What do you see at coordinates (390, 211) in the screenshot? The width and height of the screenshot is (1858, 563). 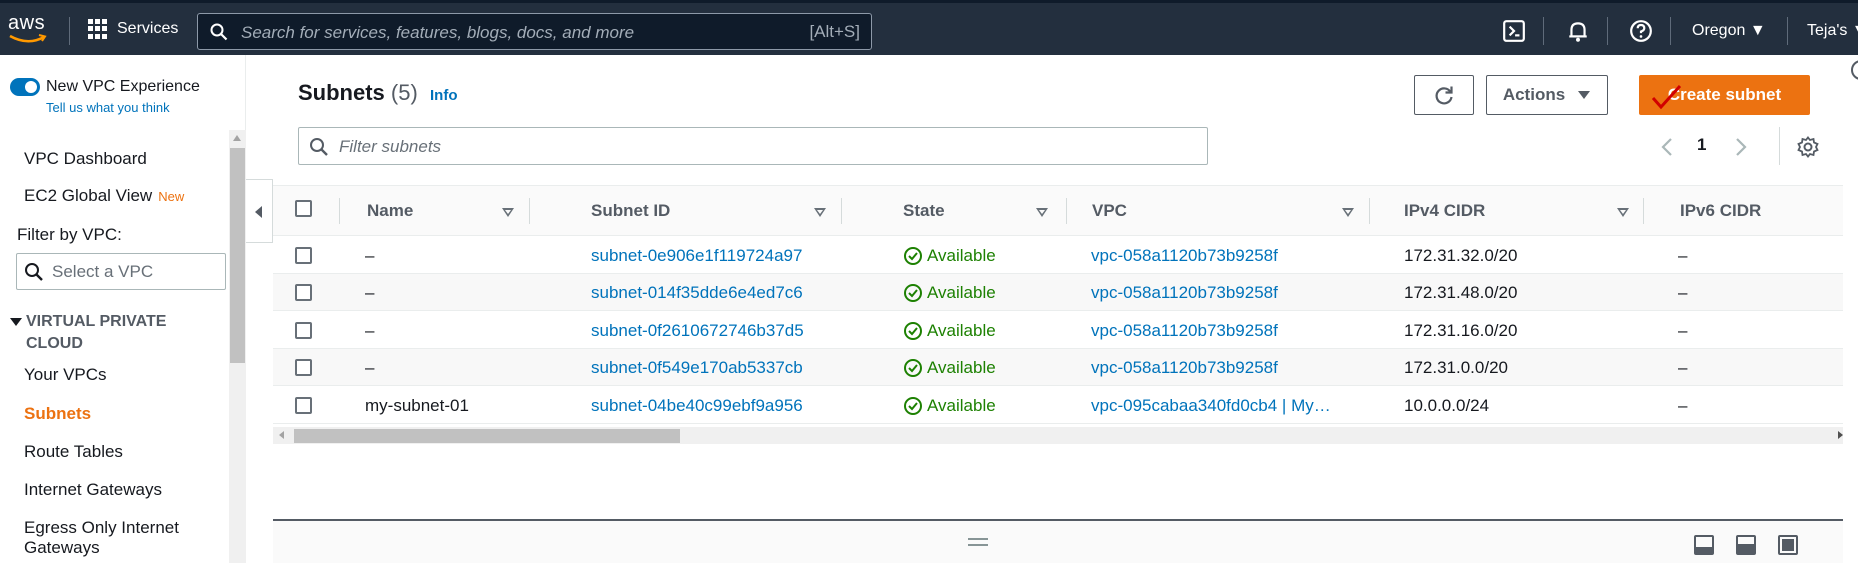 I see `column-header-name: Name` at bounding box center [390, 211].